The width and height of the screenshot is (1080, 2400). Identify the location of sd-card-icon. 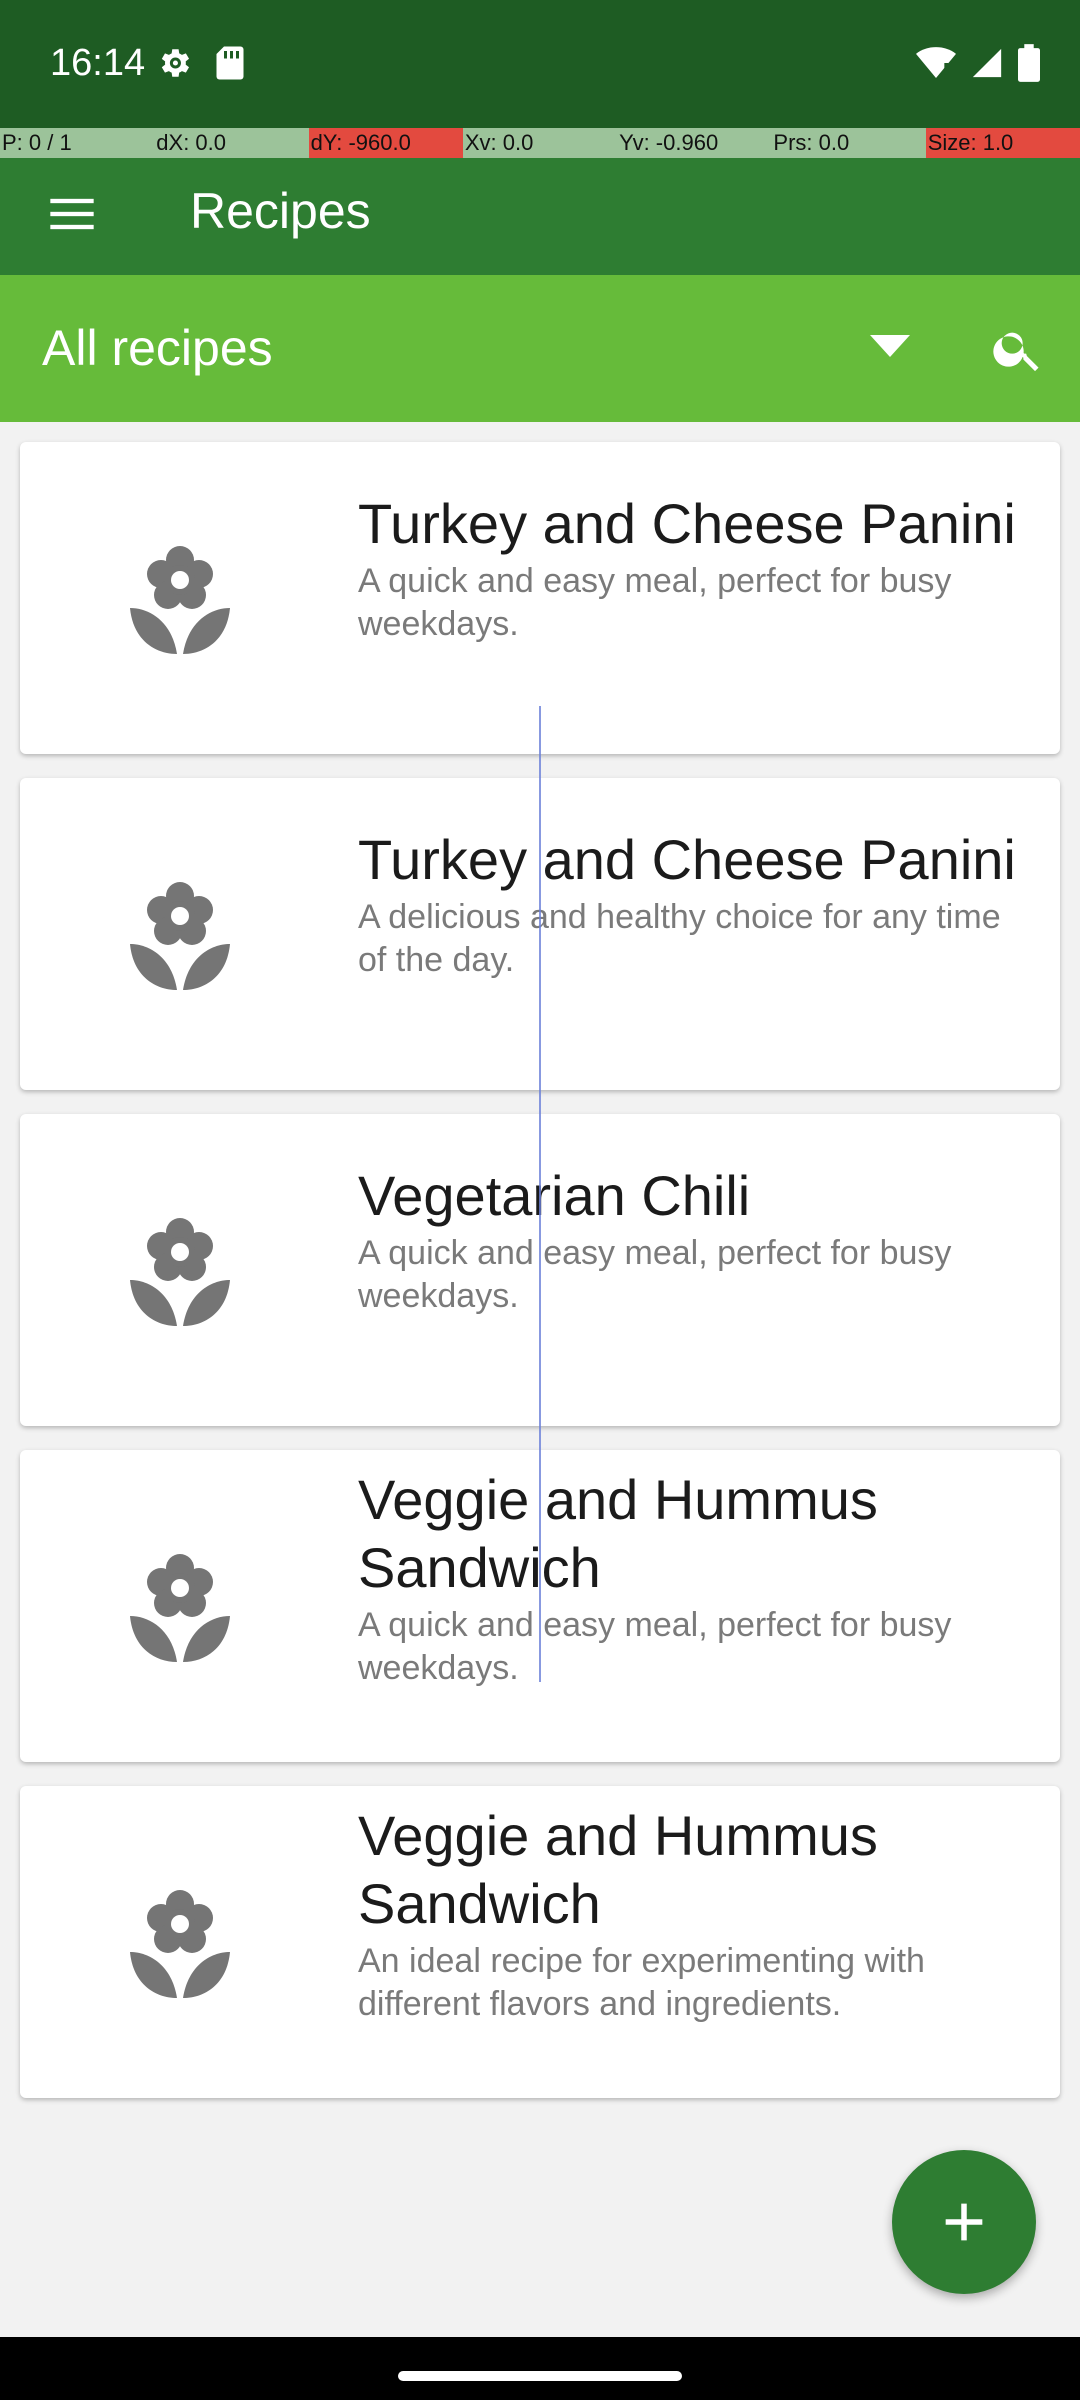
(230, 65).